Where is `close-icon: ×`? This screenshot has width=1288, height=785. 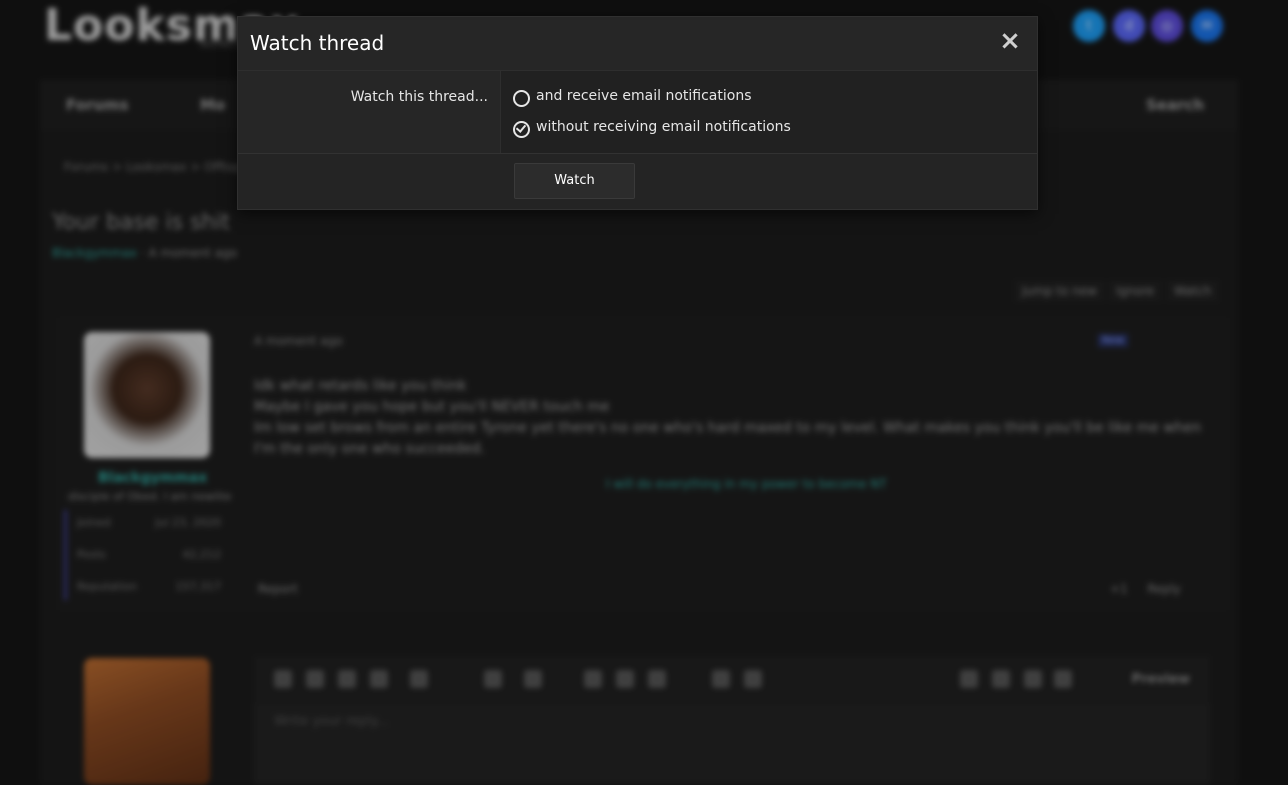 close-icon: × is located at coordinates (1010, 41).